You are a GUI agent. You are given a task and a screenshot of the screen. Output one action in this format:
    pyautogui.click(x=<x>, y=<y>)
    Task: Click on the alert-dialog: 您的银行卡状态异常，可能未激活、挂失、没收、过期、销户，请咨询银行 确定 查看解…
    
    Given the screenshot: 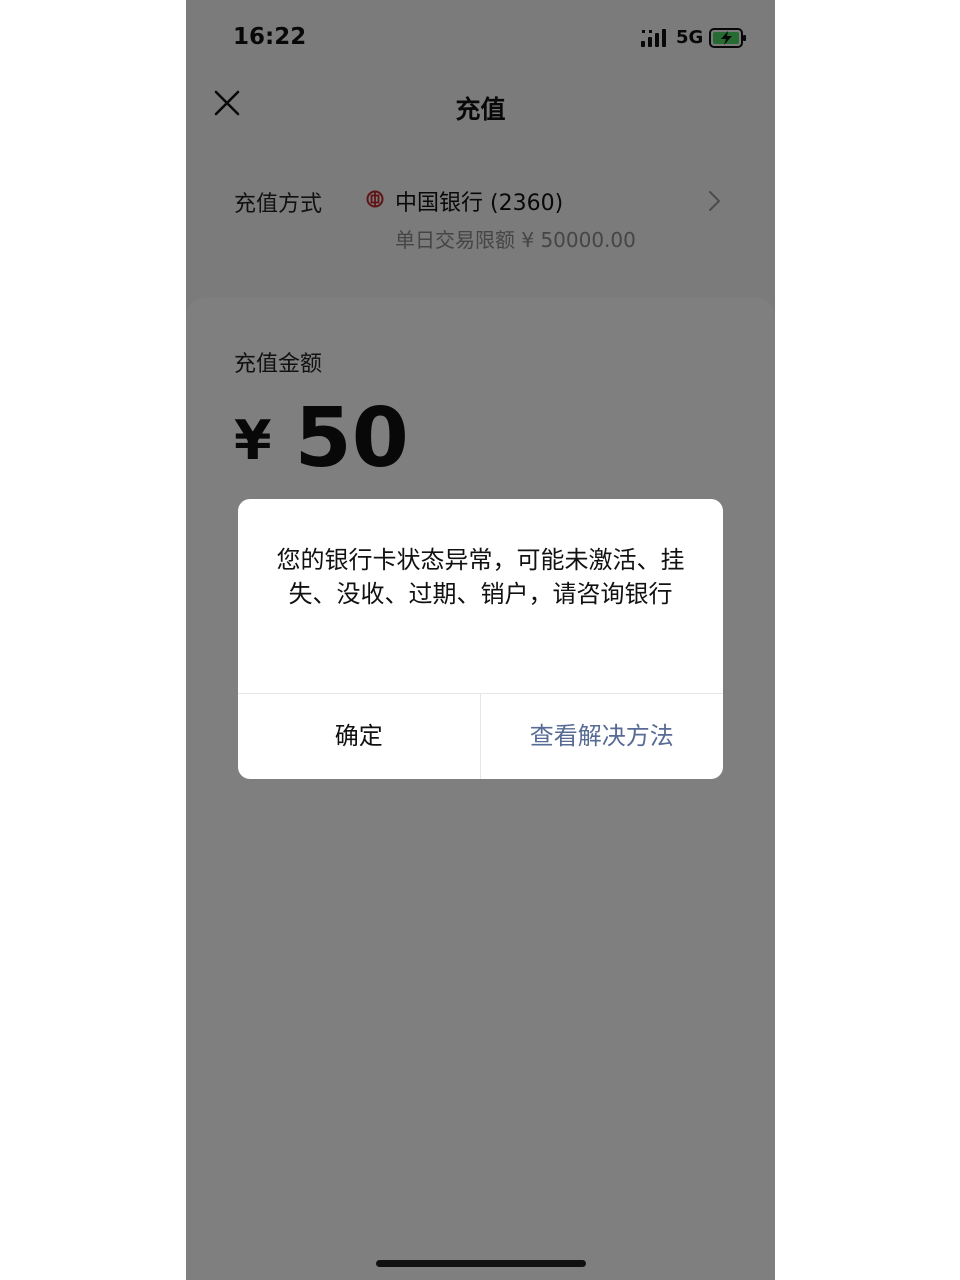 What is the action you would take?
    pyautogui.click(x=480, y=639)
    